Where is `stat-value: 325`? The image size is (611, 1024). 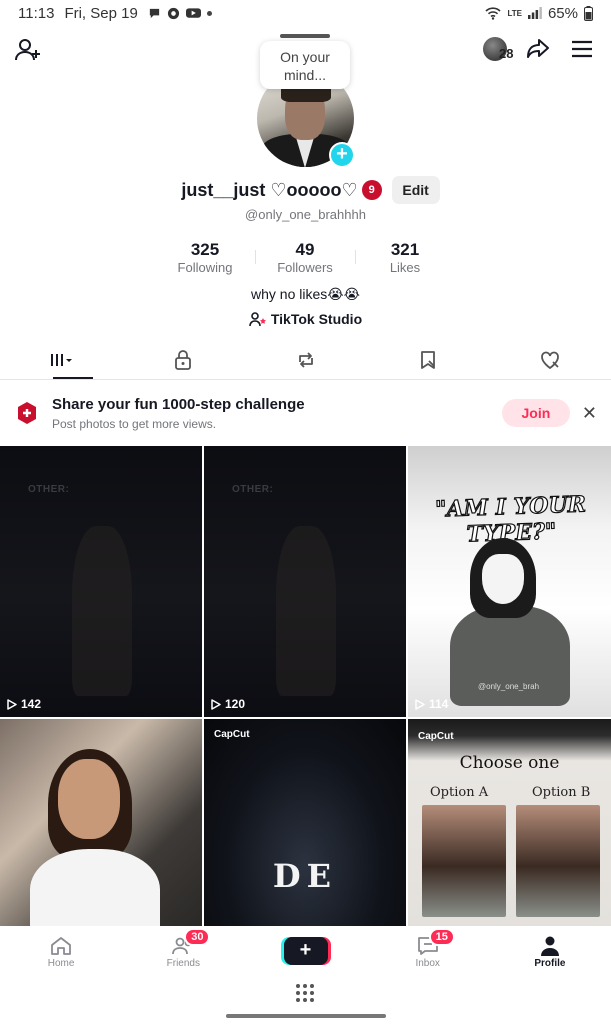
stat-value: 325 is located at coordinates (205, 249).